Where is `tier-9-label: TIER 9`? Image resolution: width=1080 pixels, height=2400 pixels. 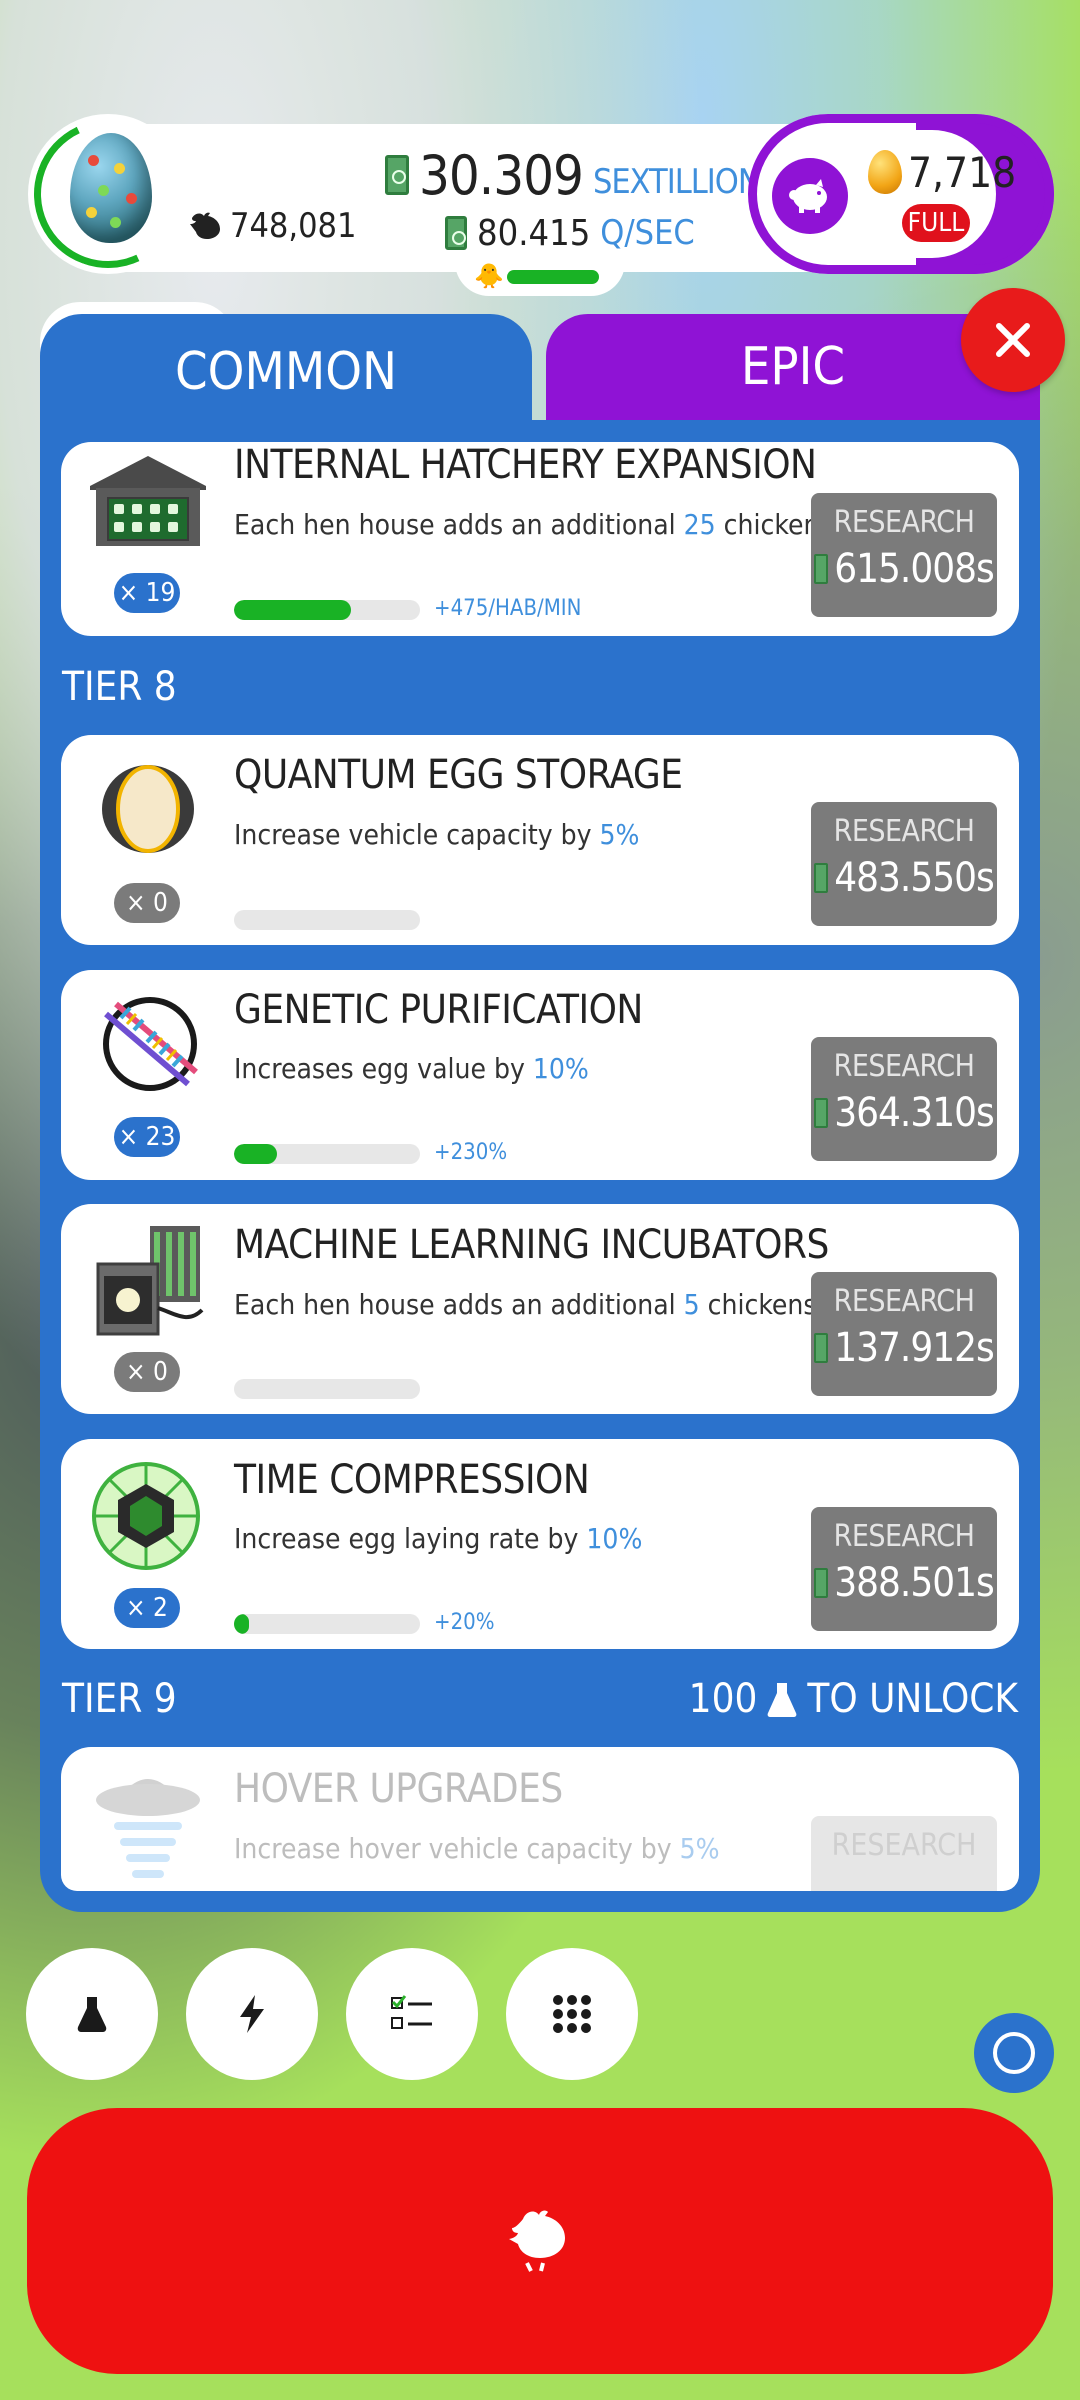 tier-9-label: TIER 9 is located at coordinates (119, 1699).